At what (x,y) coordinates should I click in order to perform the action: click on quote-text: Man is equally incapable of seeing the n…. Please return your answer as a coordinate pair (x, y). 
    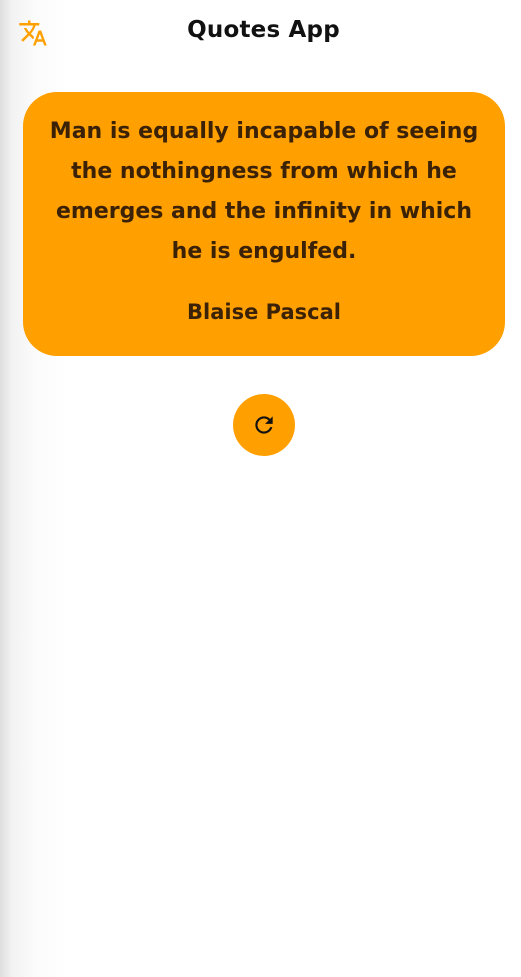
    Looking at the image, I should click on (264, 191).